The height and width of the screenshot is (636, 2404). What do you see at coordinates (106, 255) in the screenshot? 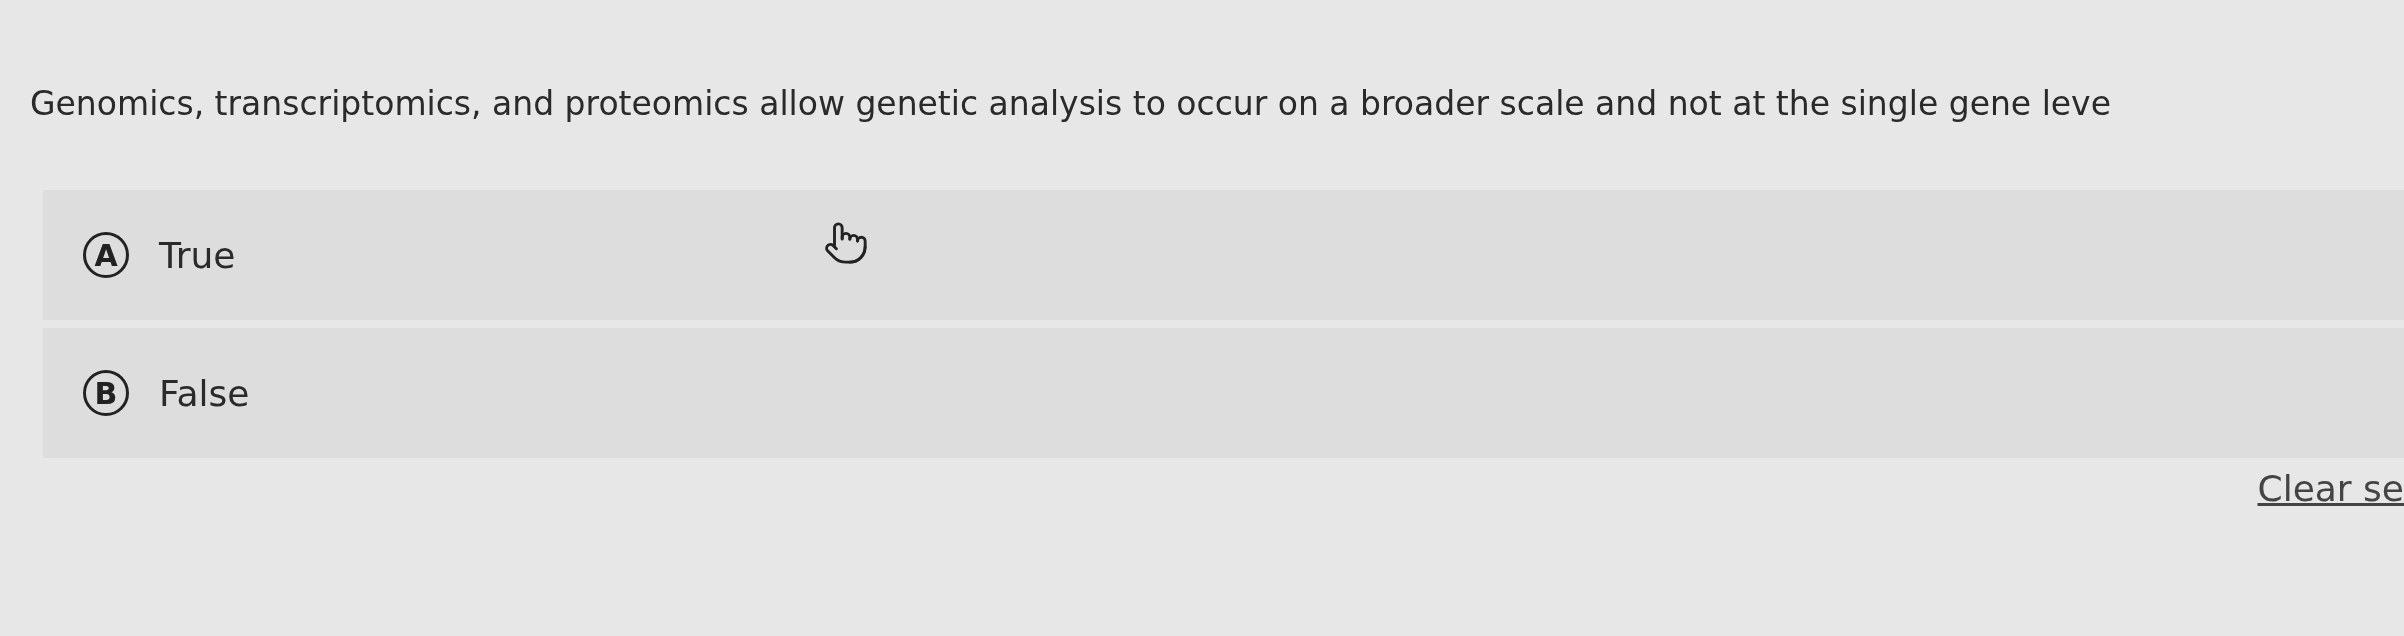
I see `option-letter: A` at bounding box center [106, 255].